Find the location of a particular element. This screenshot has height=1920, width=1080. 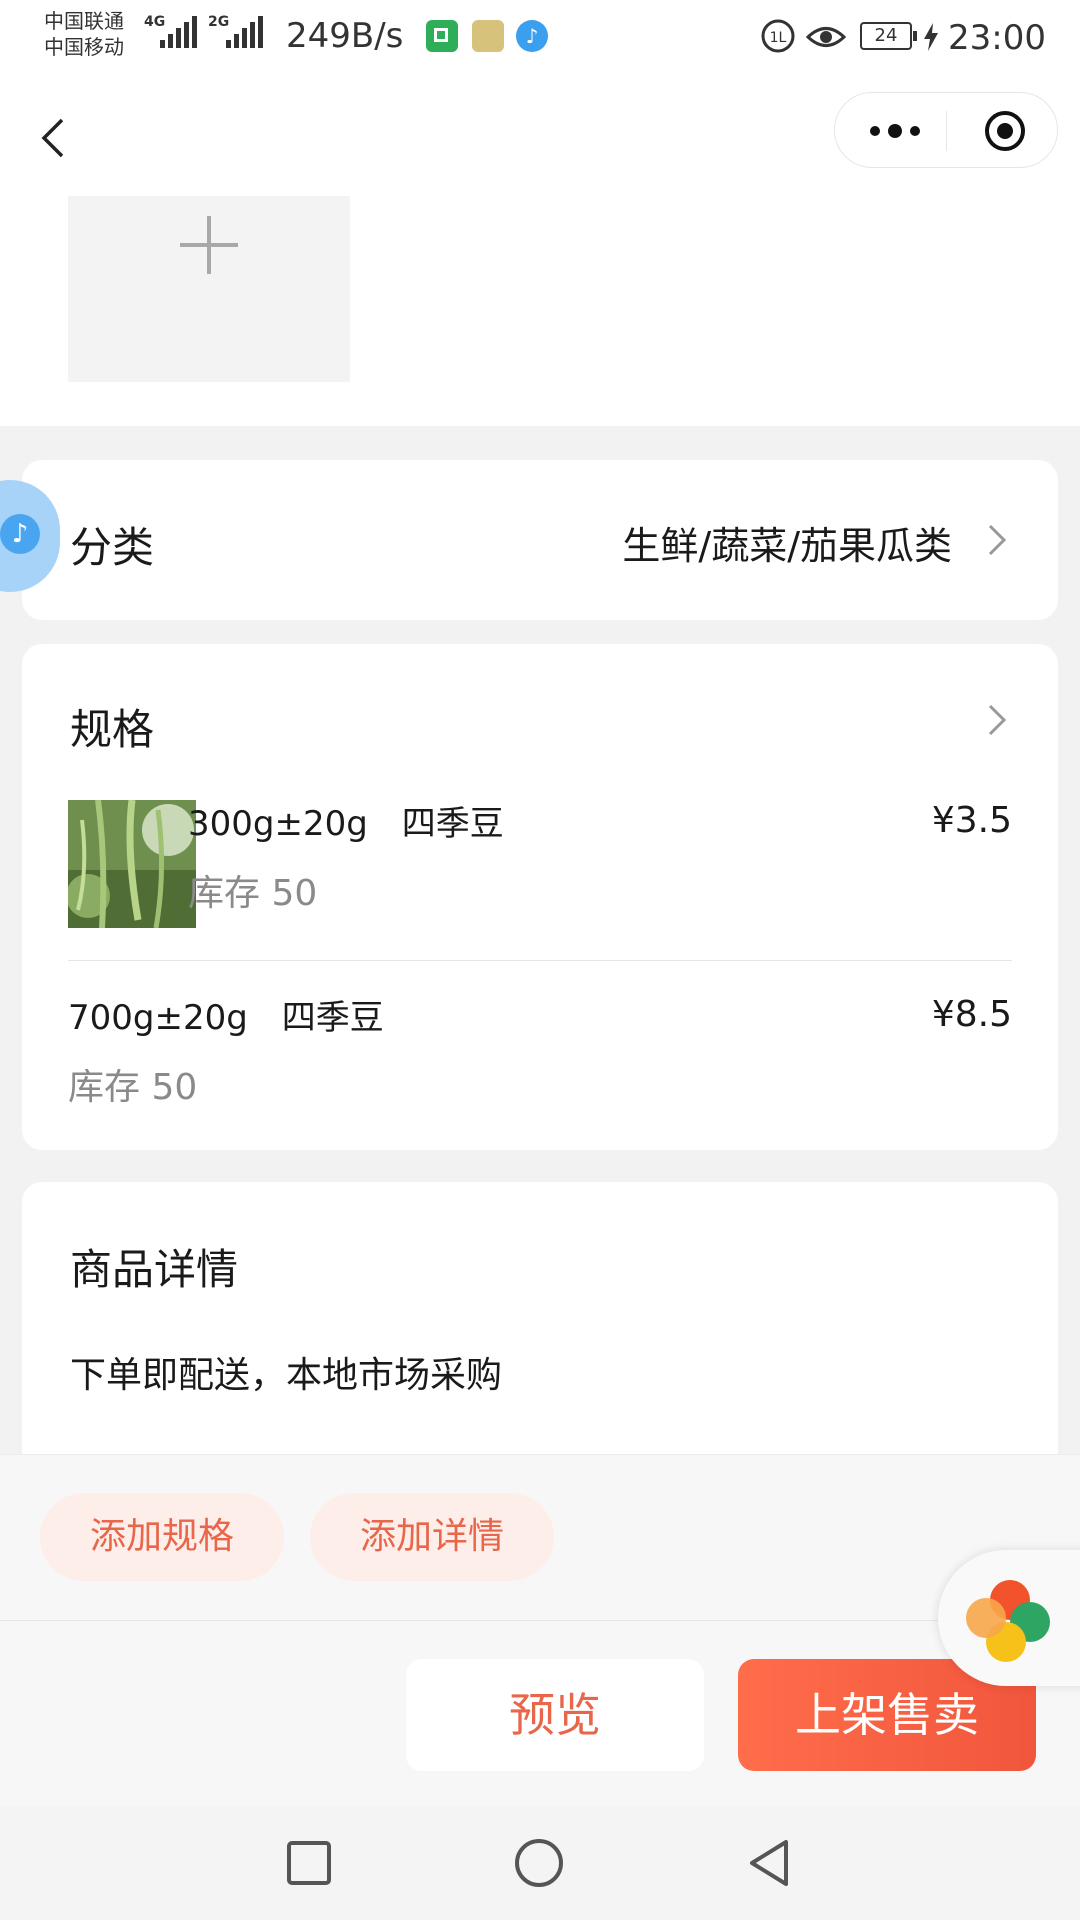

spec-item-price: ¥3.5 is located at coordinates (971, 820).